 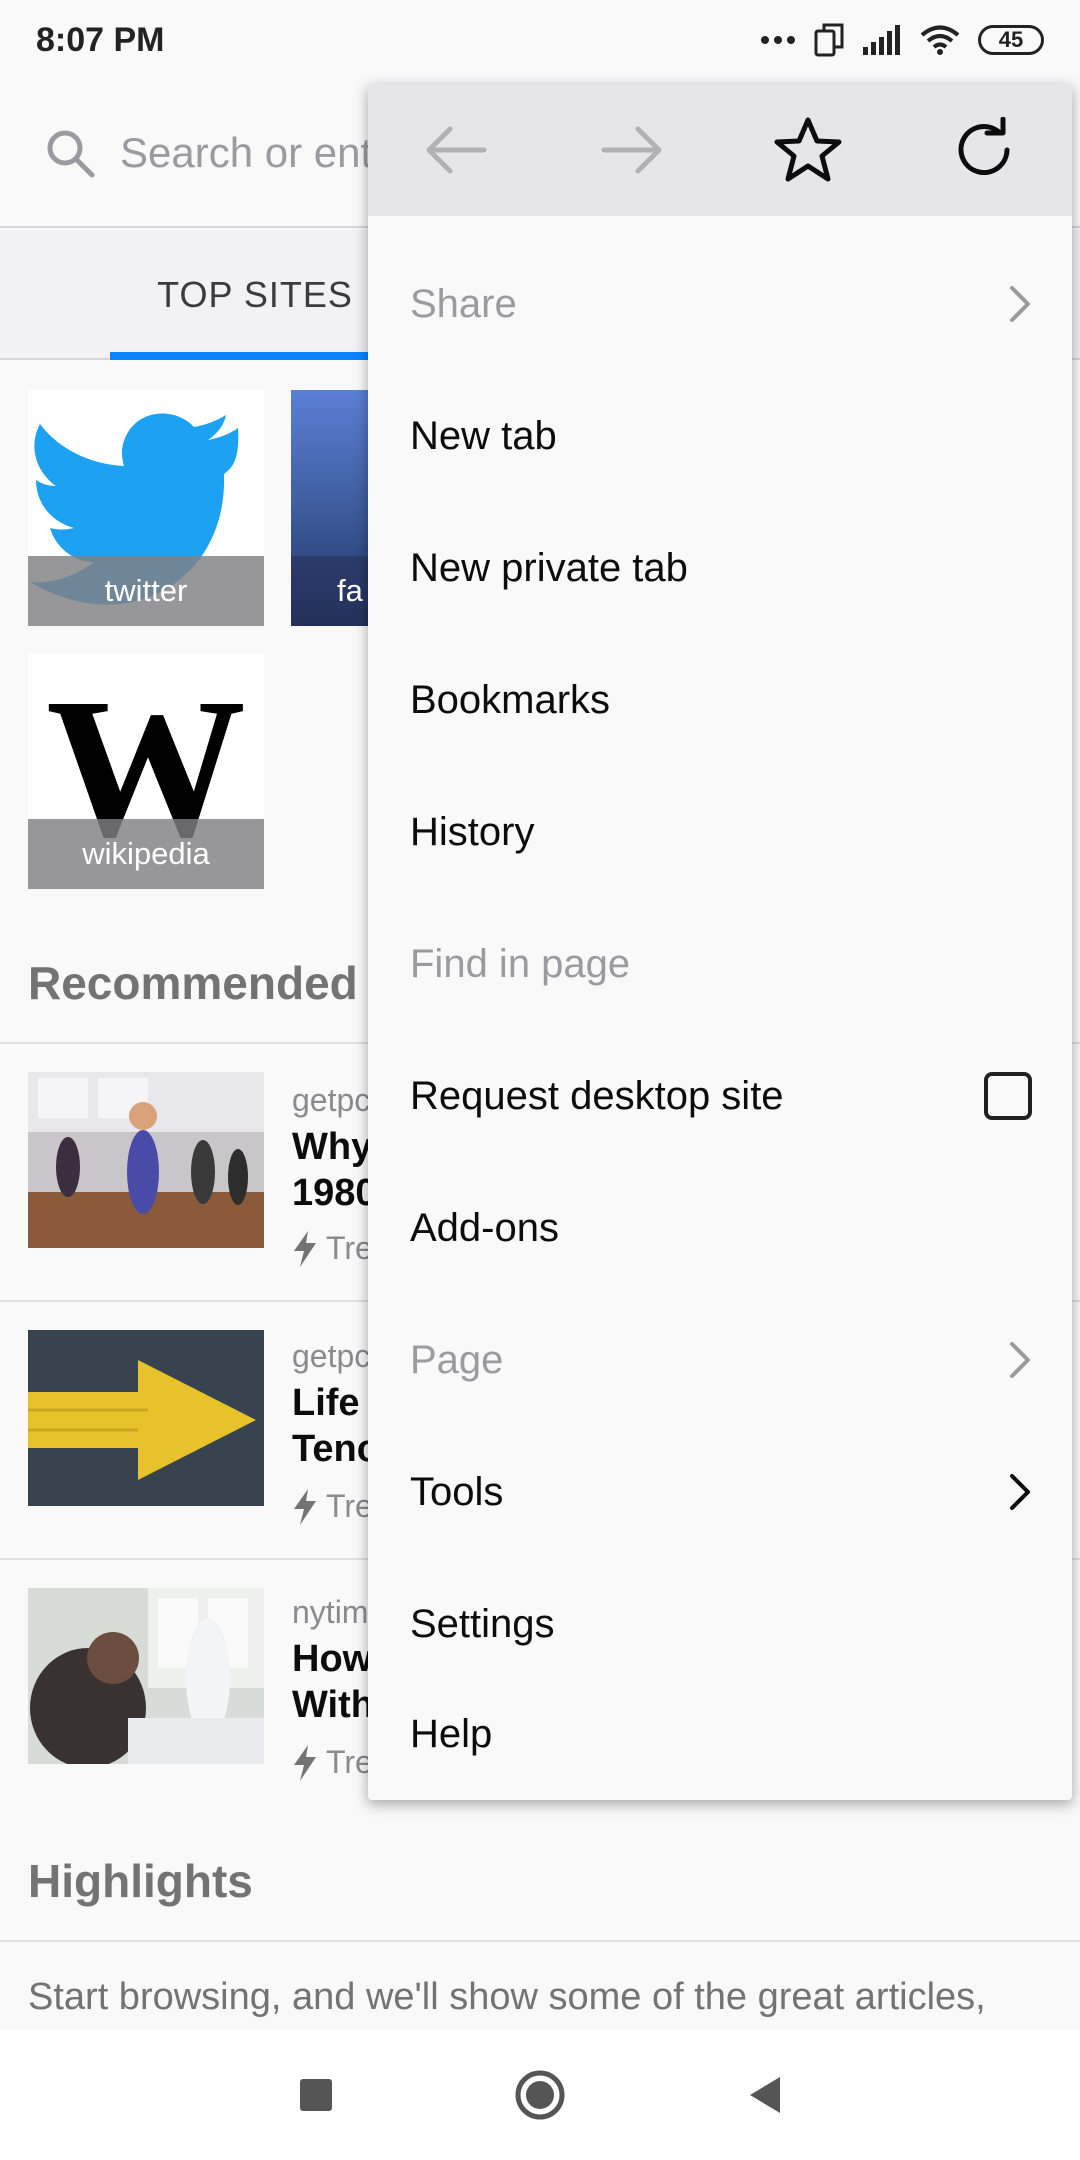 I want to click on battery-icon: 45, so click(x=1011, y=40).